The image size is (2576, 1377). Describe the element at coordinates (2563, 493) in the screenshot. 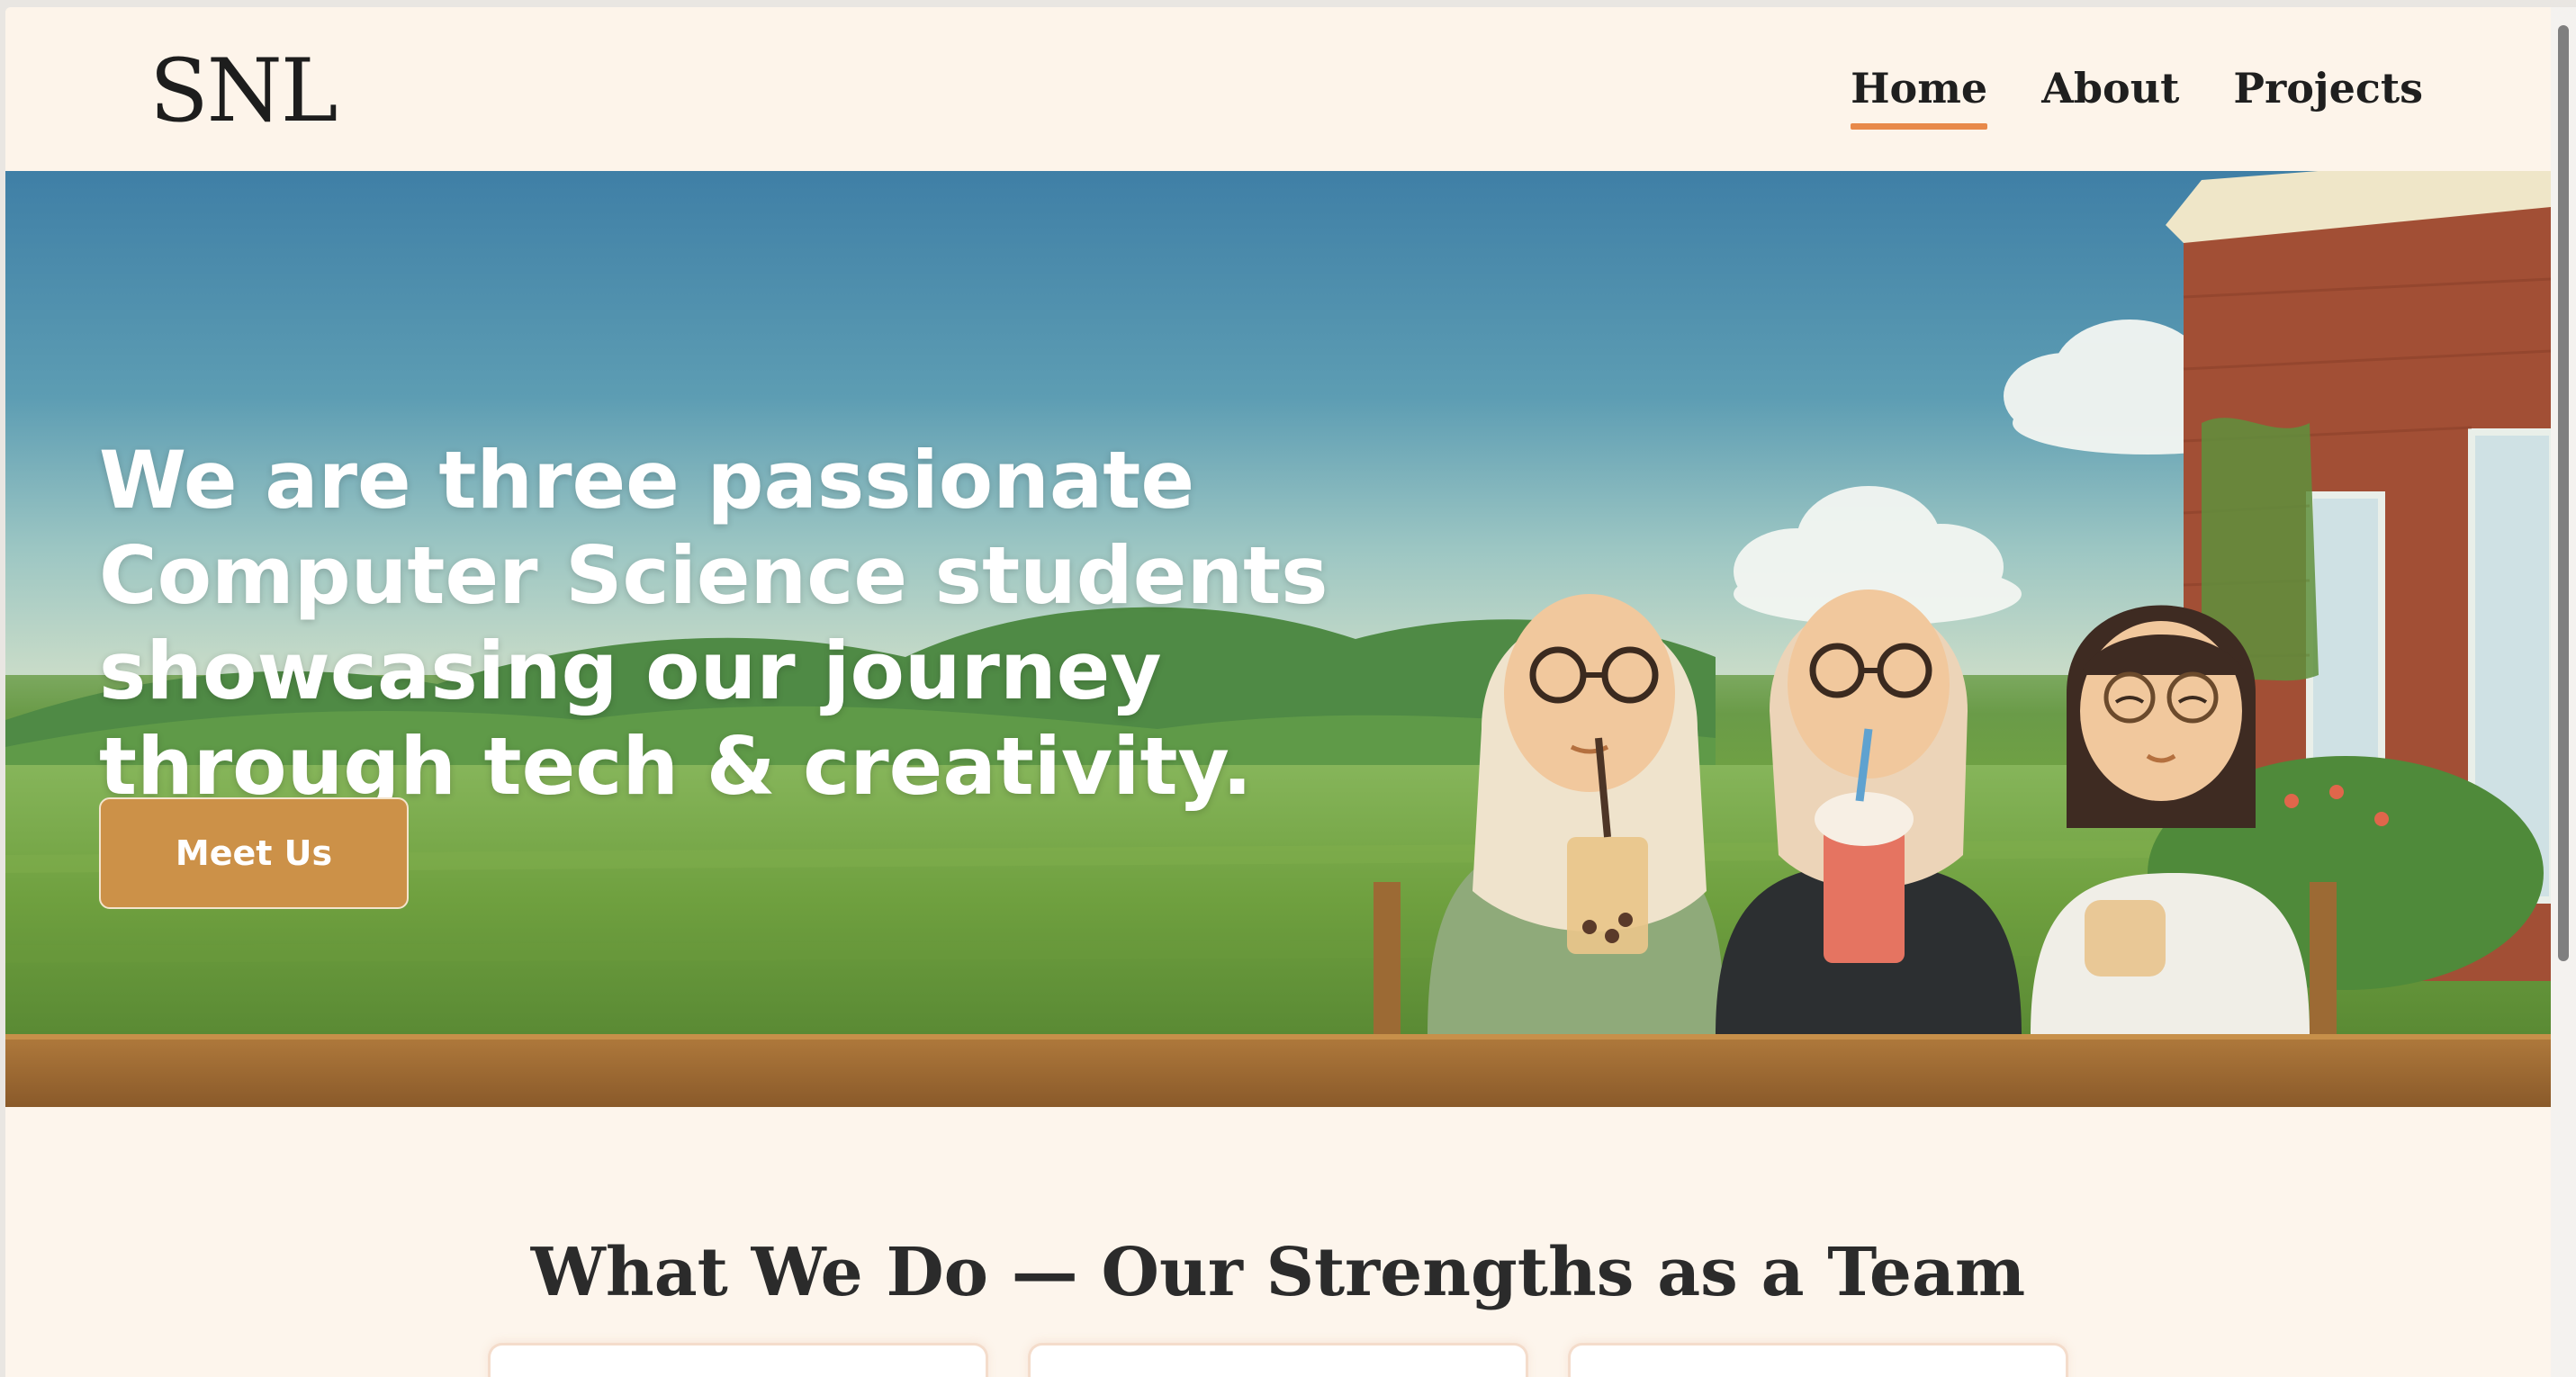

I see `scrollbar-thumb` at that location.